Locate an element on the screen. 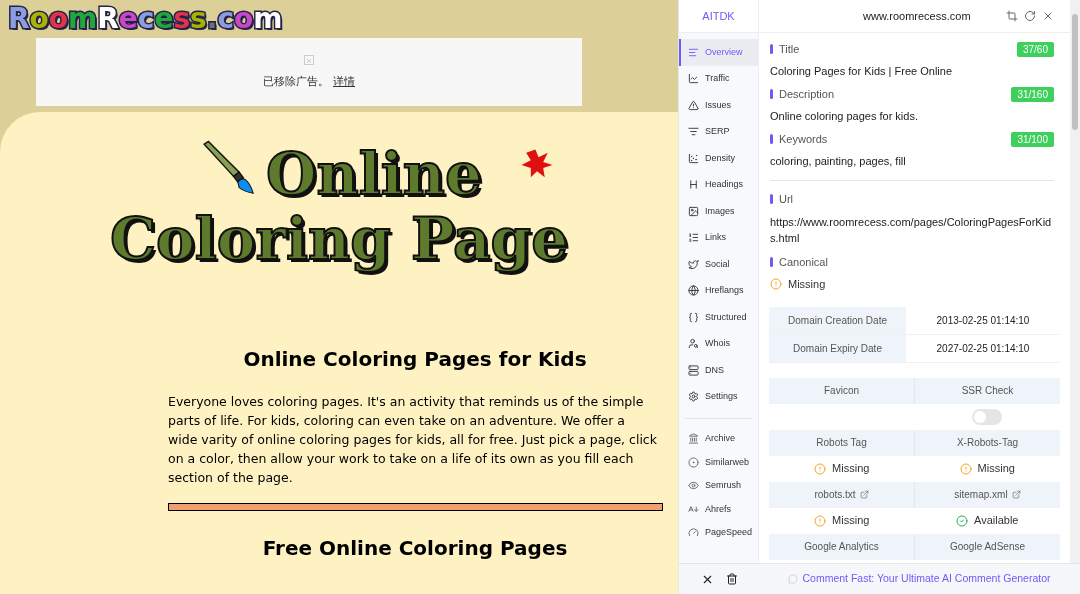 The image size is (1080, 594). server-icon is located at coordinates (693, 370).